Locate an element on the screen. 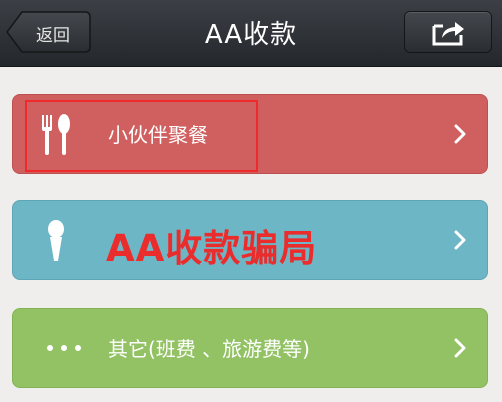 This screenshot has width=502, height=402. highlight-box is located at coordinates (141, 136).